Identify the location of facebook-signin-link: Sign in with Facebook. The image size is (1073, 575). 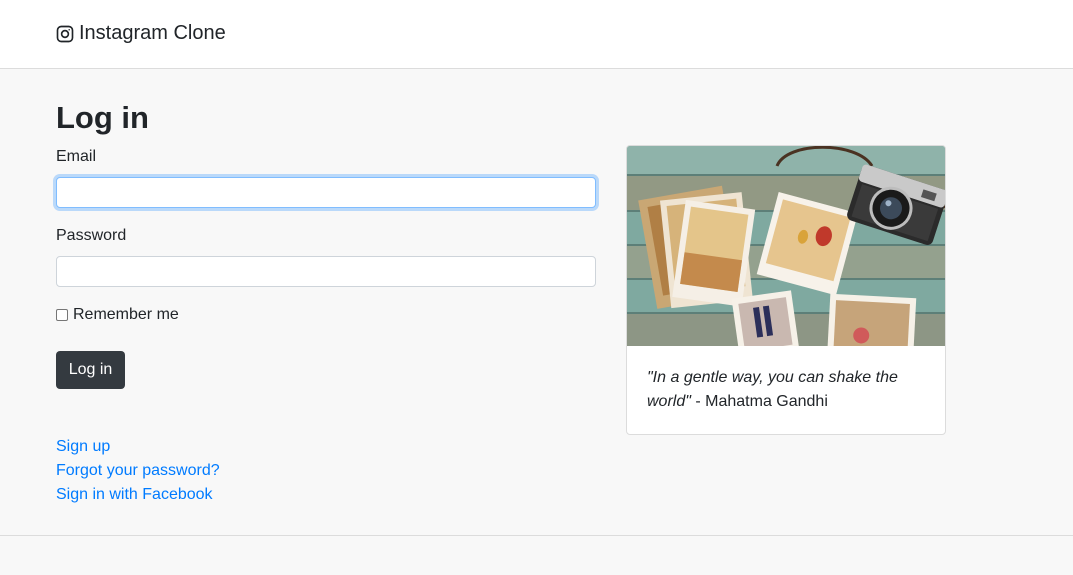
(134, 495).